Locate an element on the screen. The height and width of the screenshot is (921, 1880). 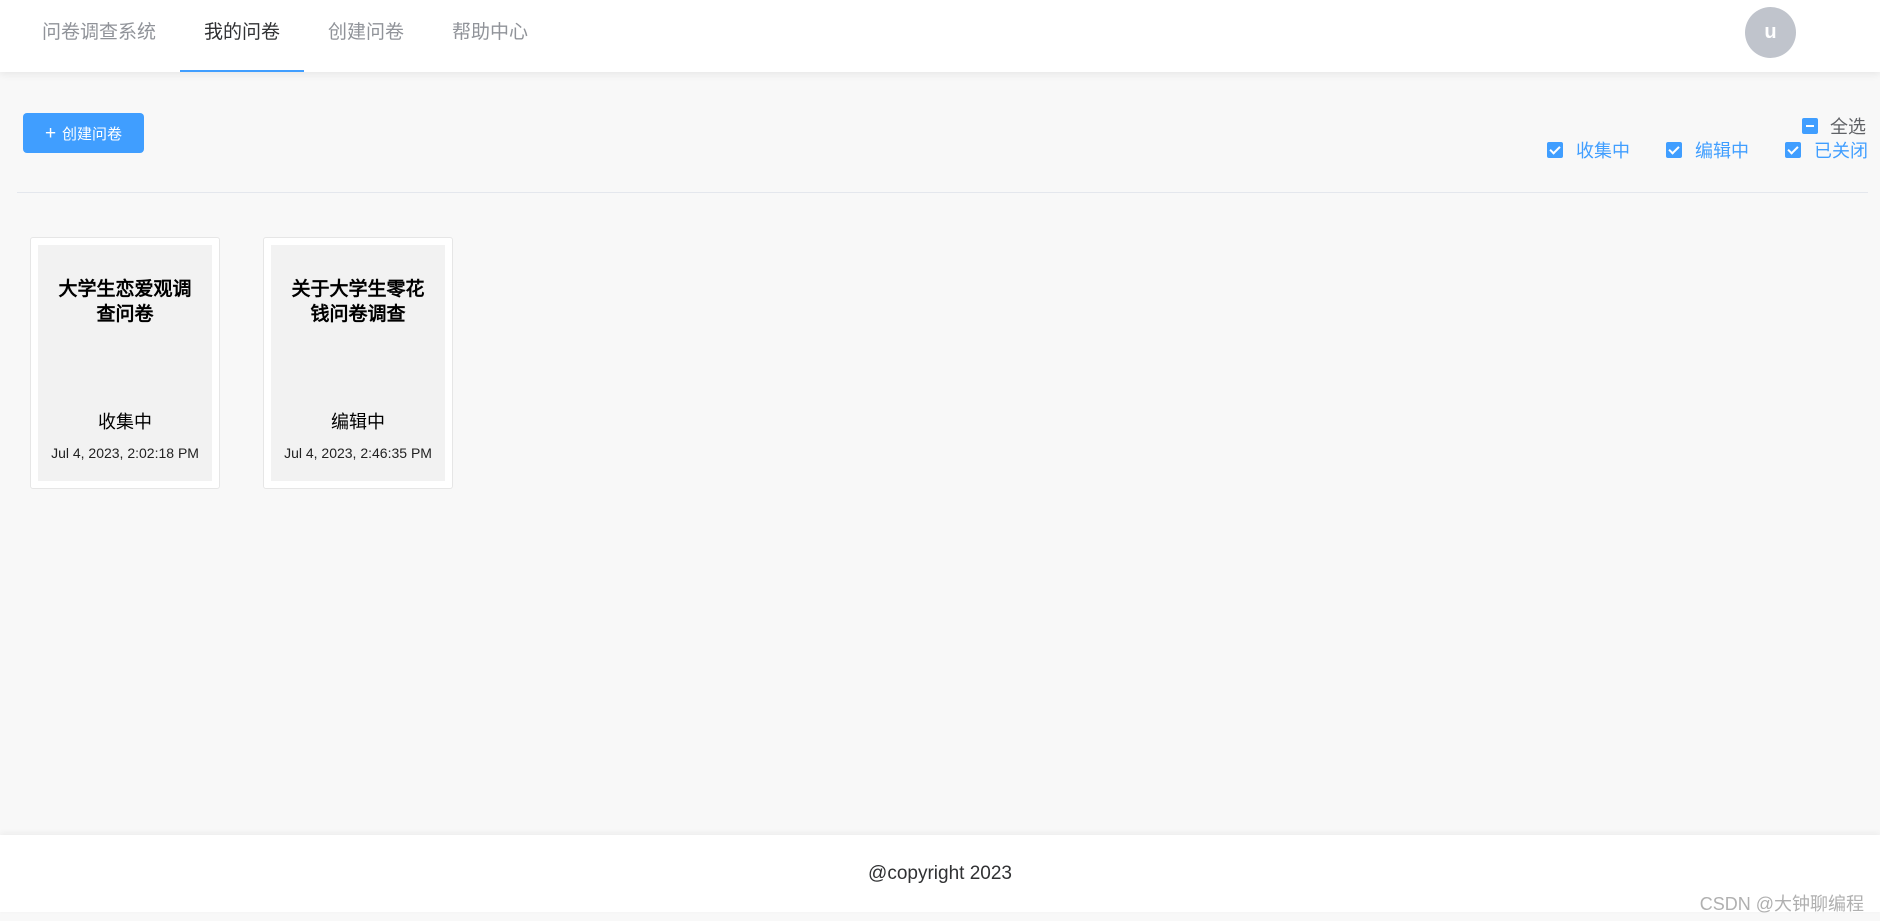
survey-card-title: 大学生恋爱观调查问卷 is located at coordinates (125, 302).